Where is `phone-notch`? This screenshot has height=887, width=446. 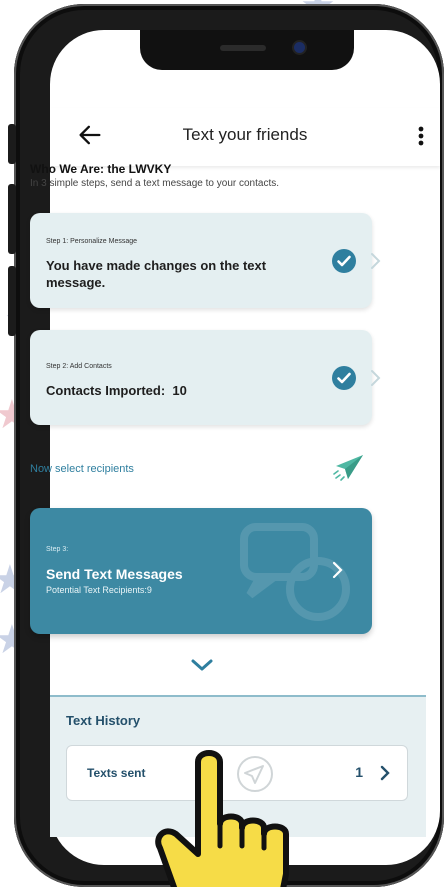
phone-notch is located at coordinates (247, 50).